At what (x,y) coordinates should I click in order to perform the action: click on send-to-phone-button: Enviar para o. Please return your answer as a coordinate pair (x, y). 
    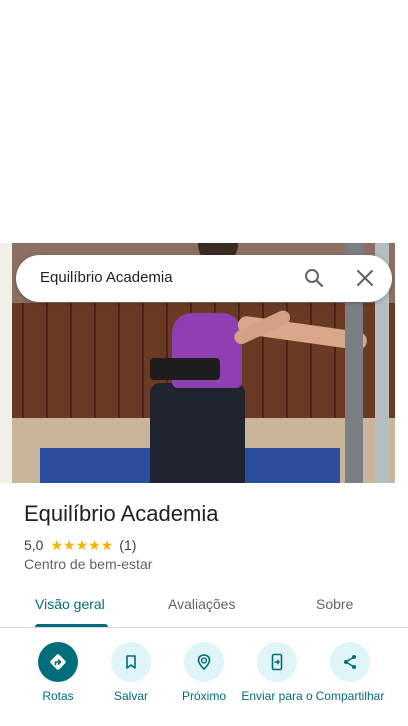
    Looking at the image, I should click on (277, 672).